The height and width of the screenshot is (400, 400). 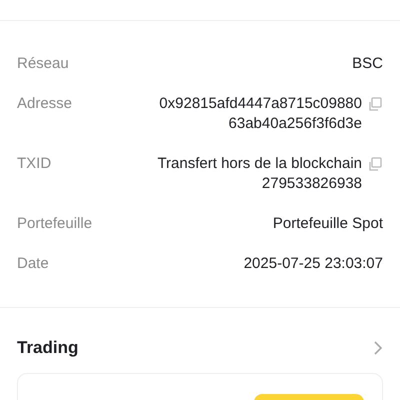 What do you see at coordinates (44, 104) in the screenshot?
I see `detail-label: Adresse` at bounding box center [44, 104].